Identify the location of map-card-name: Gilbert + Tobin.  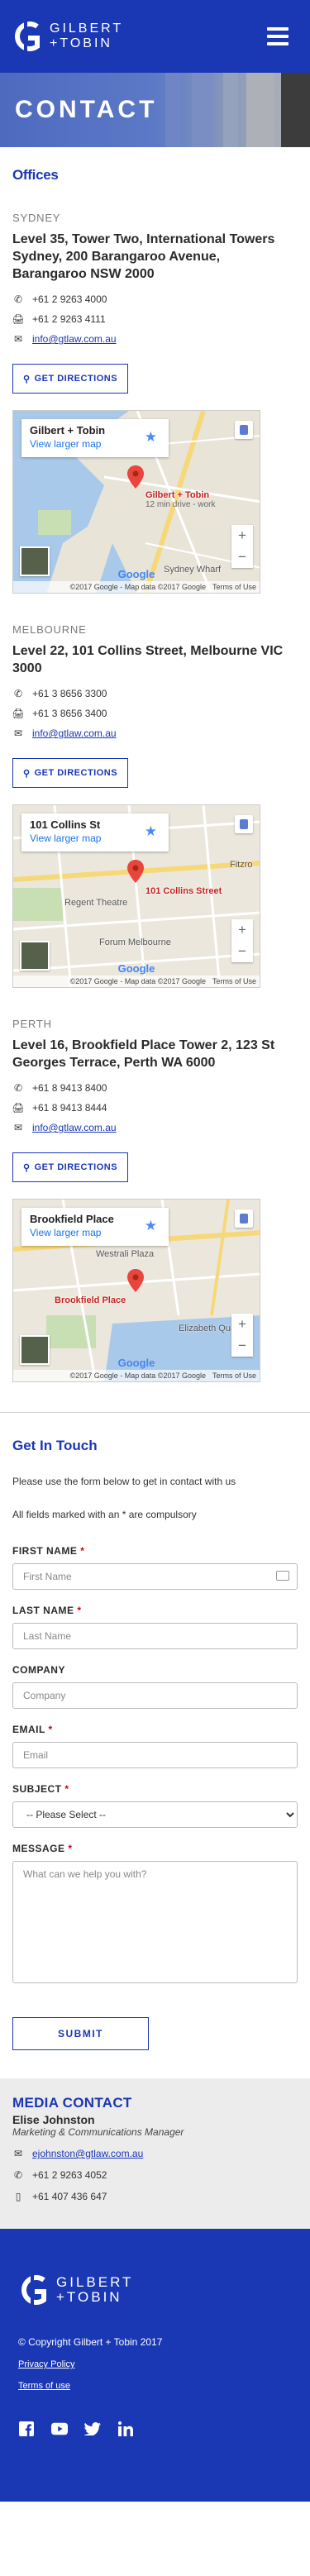
(68, 430).